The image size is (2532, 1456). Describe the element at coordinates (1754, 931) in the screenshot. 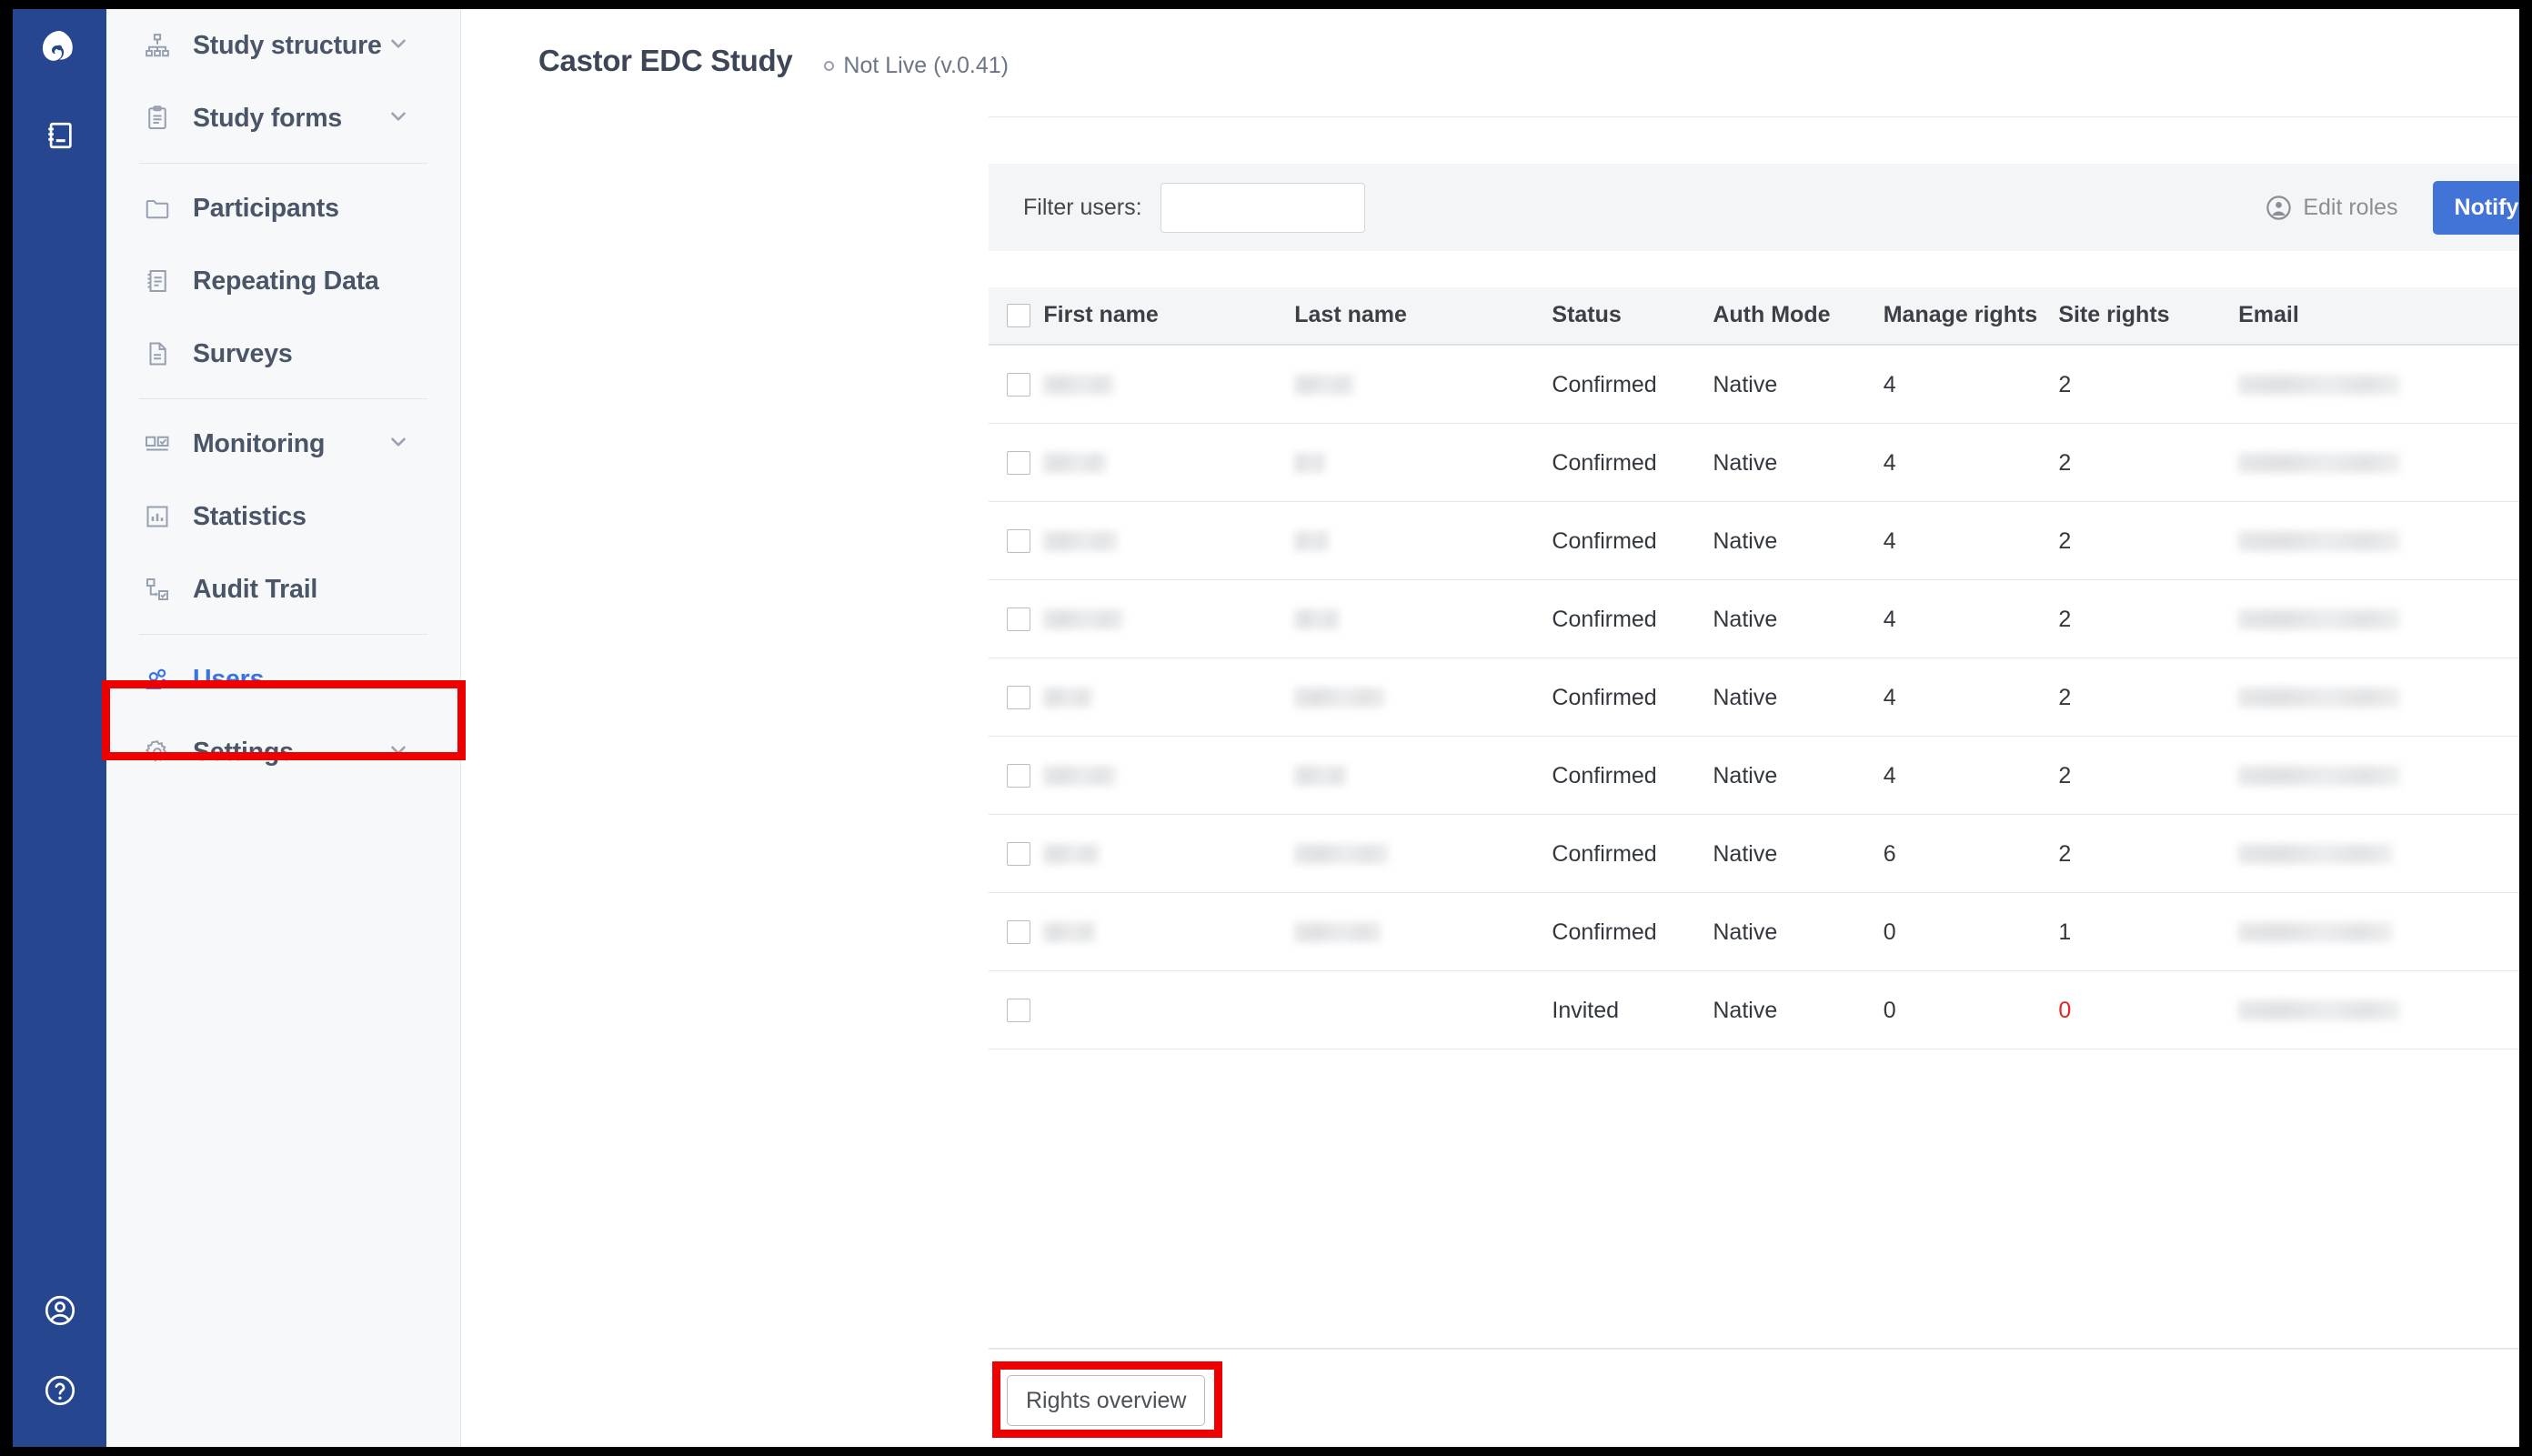

I see `table-row: Confirmed Native 0 1` at that location.